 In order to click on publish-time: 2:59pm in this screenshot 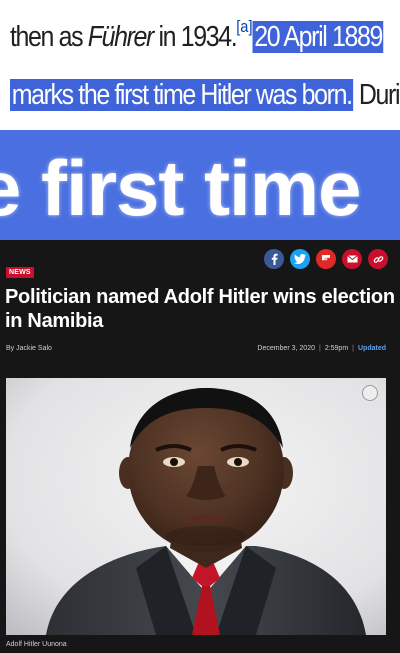, I will do `click(336, 348)`.